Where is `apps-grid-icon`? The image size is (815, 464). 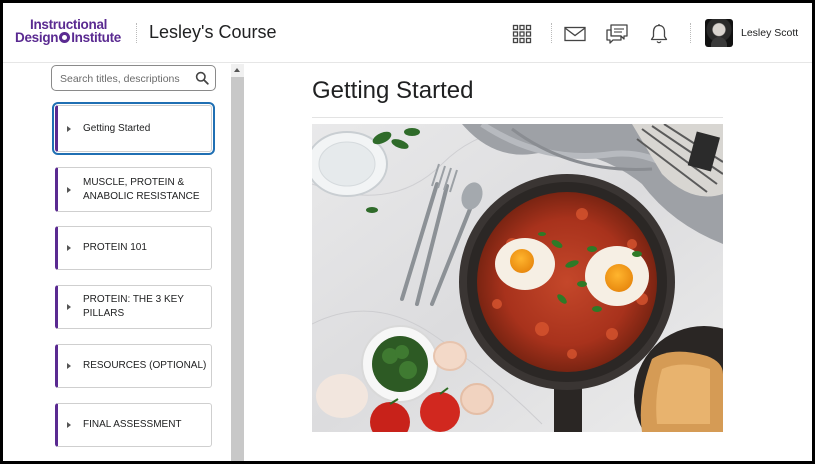
apps-grid-icon is located at coordinates (522, 34).